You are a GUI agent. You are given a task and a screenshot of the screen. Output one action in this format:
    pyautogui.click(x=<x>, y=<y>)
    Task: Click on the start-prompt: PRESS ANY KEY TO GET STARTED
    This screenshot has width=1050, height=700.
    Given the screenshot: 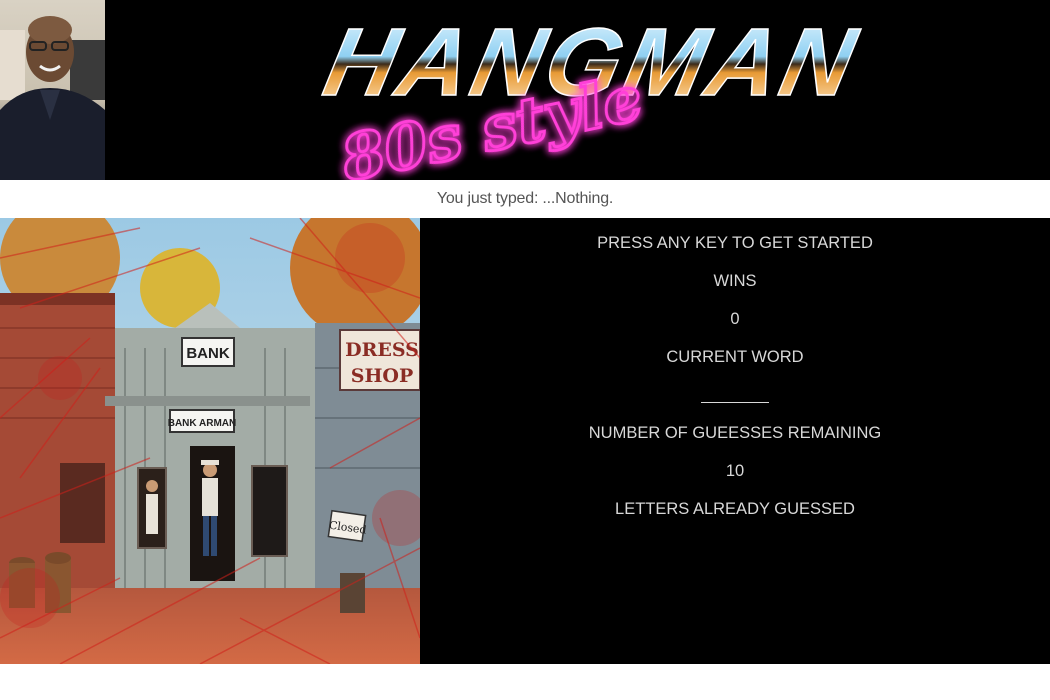 What is the action you would take?
    pyautogui.click(x=735, y=243)
    